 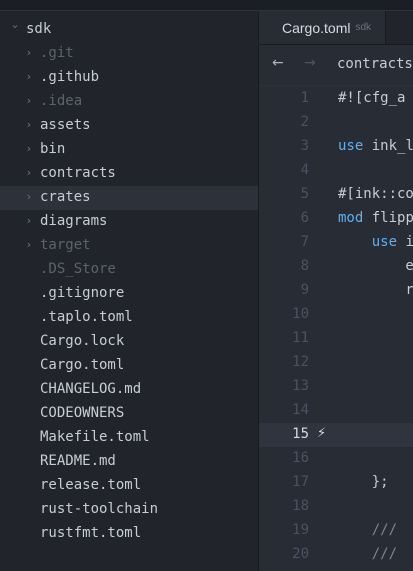 What do you see at coordinates (61, 101) in the screenshot?
I see `tree-item-label: .idea` at bounding box center [61, 101].